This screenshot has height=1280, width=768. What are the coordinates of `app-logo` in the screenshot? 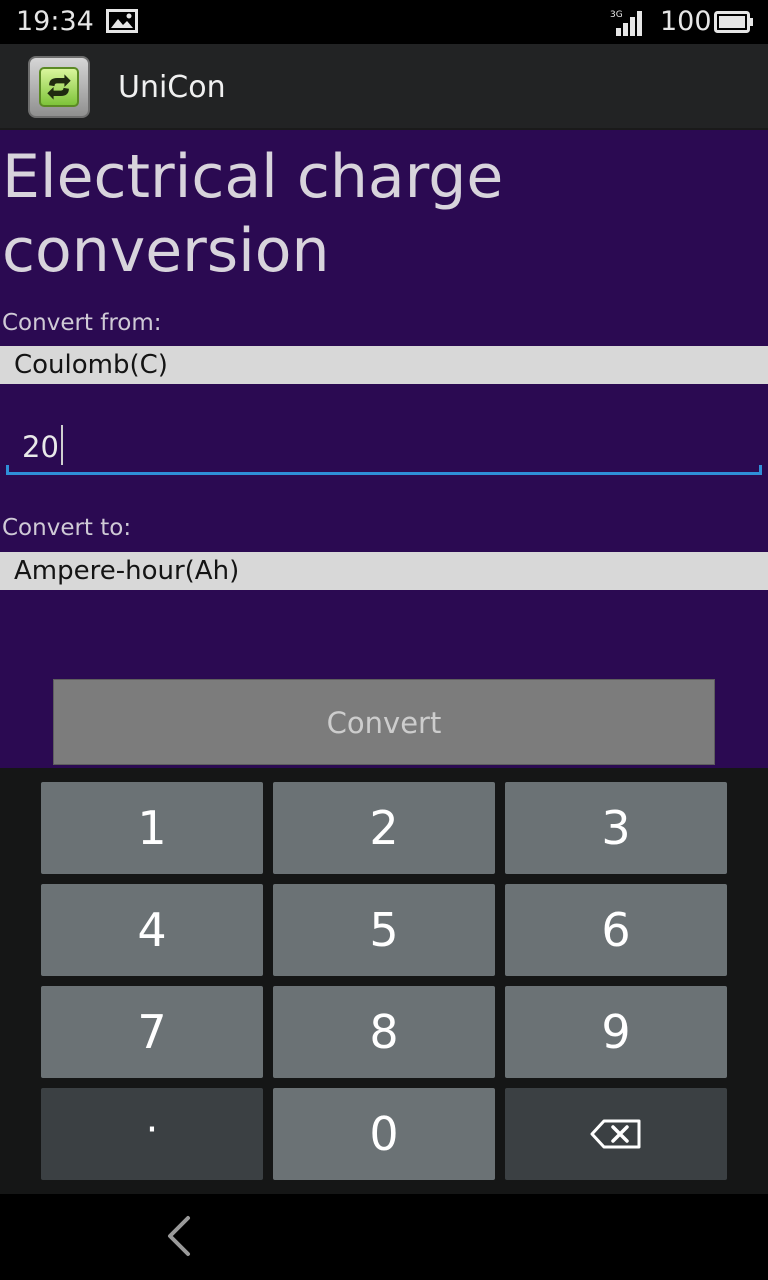 It's located at (59, 87).